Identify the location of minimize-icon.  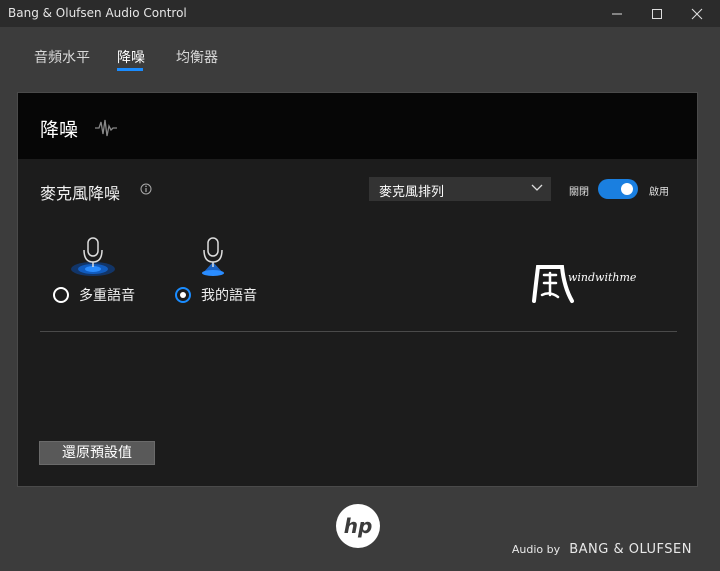
(617, 13).